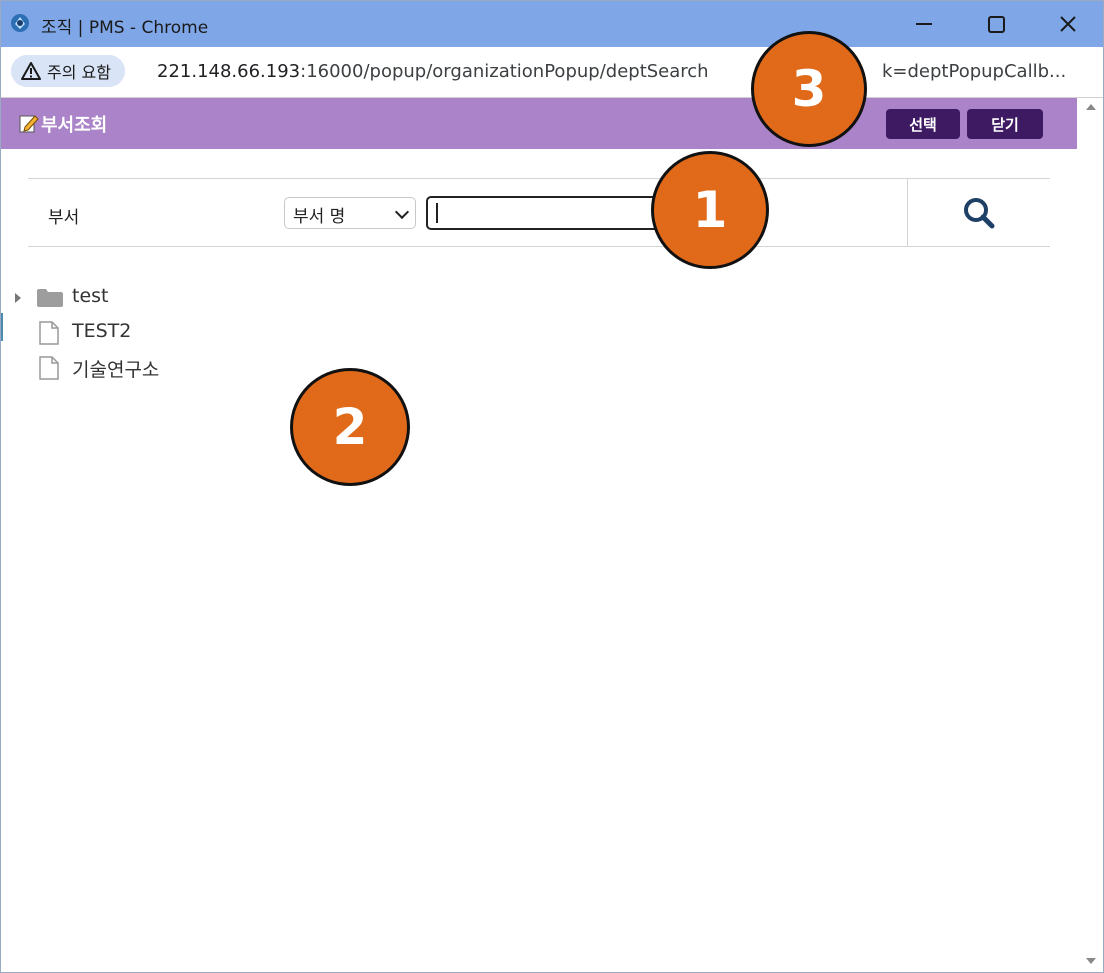  What do you see at coordinates (31, 71) in the screenshot?
I see `warning-icon` at bounding box center [31, 71].